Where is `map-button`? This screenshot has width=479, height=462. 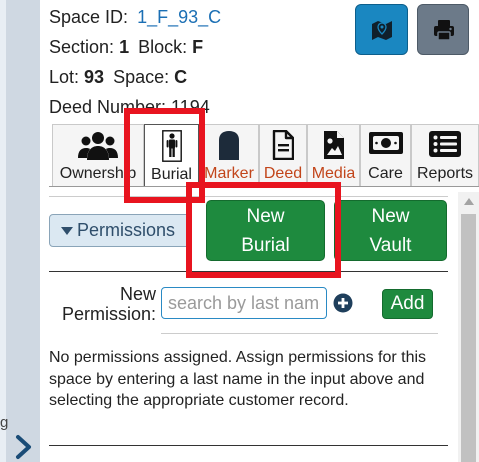
map-button is located at coordinates (381, 29).